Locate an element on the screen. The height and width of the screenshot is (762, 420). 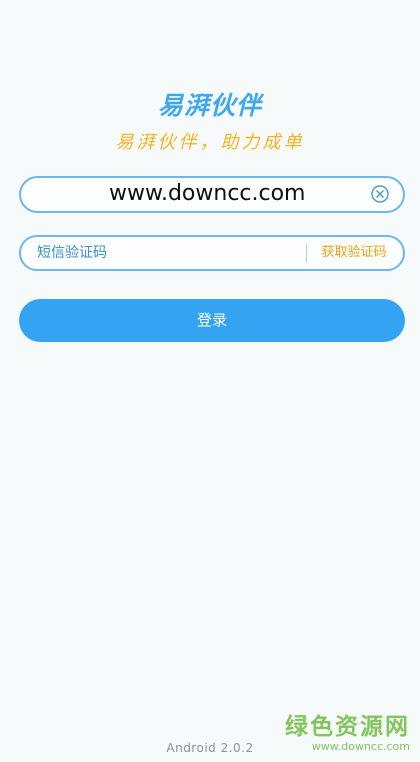
login-button: 登录 is located at coordinates (212, 320).